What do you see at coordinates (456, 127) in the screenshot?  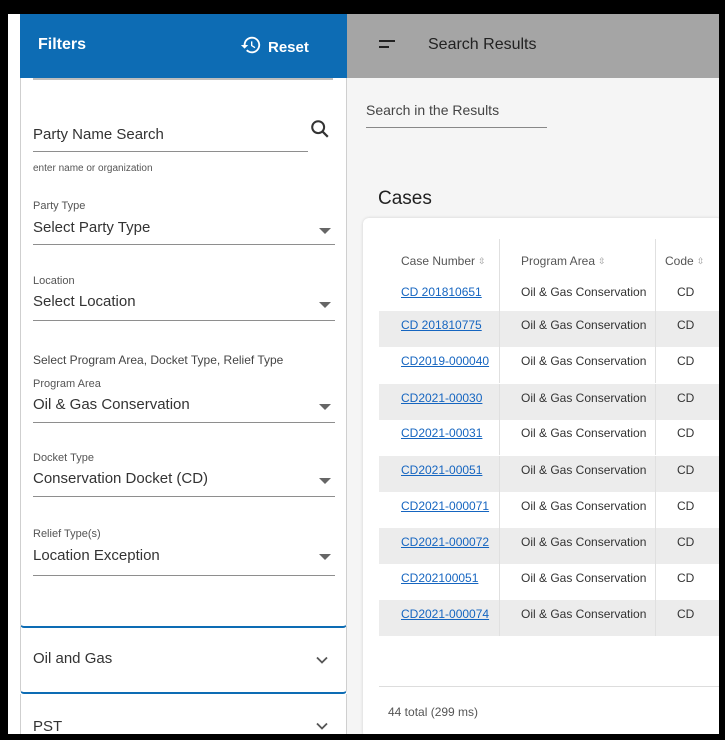 I see `results-search-underline` at bounding box center [456, 127].